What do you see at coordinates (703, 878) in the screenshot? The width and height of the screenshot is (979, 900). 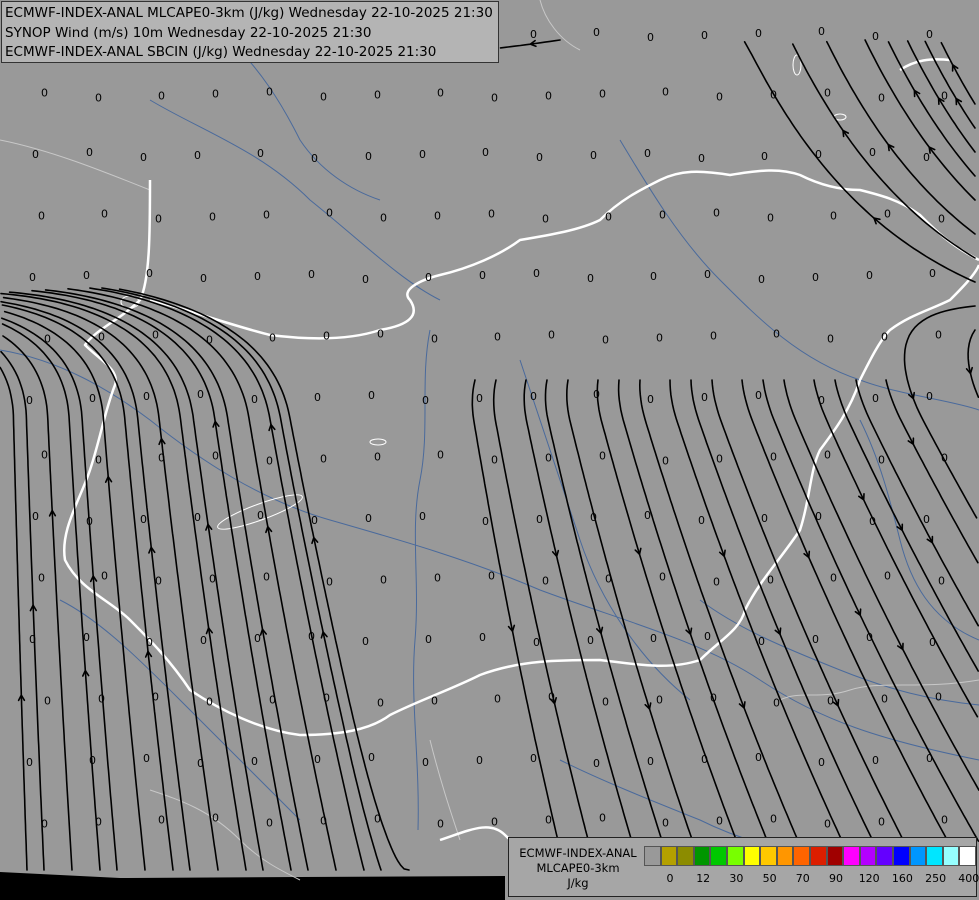 I see `legend-tick-label: 12` at bounding box center [703, 878].